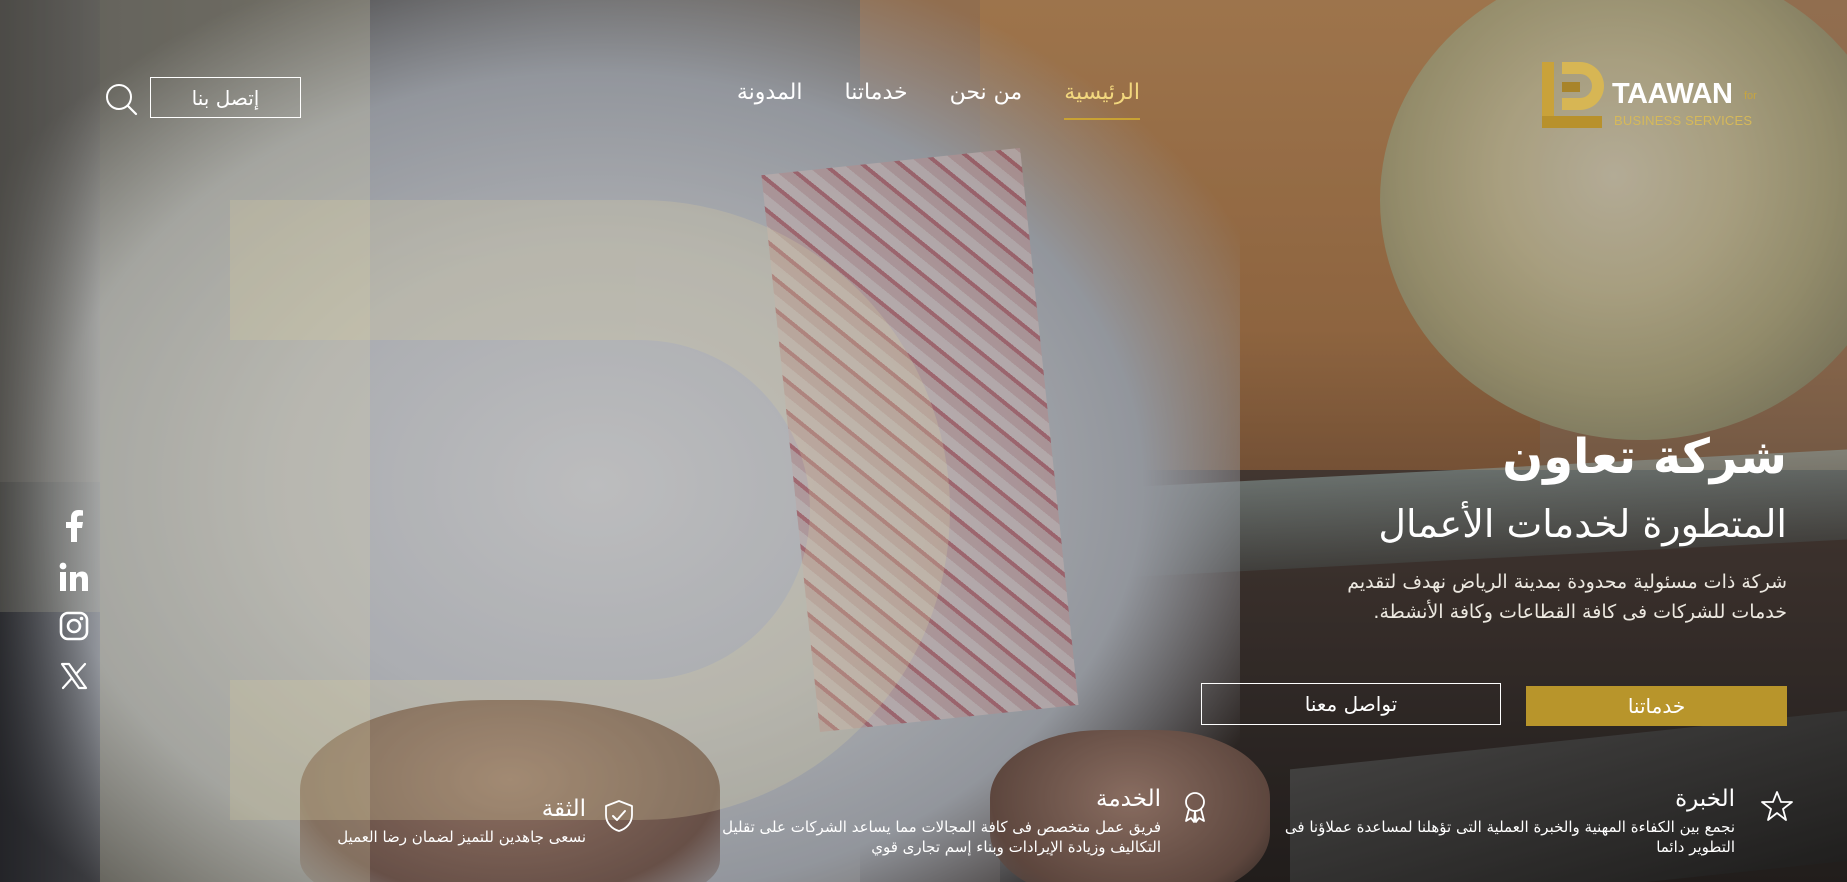 Image resolution: width=1847 pixels, height=882 pixels. Describe the element at coordinates (225, 97) in the screenshot. I see `contact-us-button: إتصل بنا` at that location.